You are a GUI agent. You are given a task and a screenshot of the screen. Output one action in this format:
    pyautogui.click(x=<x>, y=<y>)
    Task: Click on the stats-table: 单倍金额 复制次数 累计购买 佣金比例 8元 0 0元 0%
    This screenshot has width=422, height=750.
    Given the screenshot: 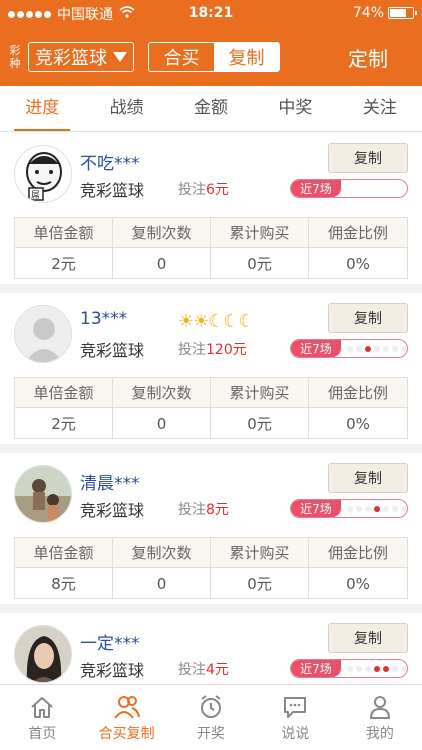 What is the action you would take?
    pyautogui.click(x=211, y=568)
    